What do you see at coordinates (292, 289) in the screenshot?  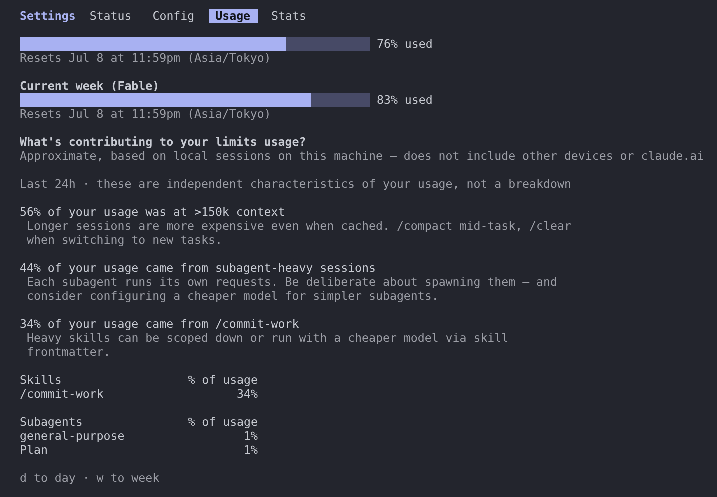 I see `insight-text: Each subagent runs its own requests. Be deliberate about spawning them — and consider configuring a cheaper model for simpler subagents.` at bounding box center [292, 289].